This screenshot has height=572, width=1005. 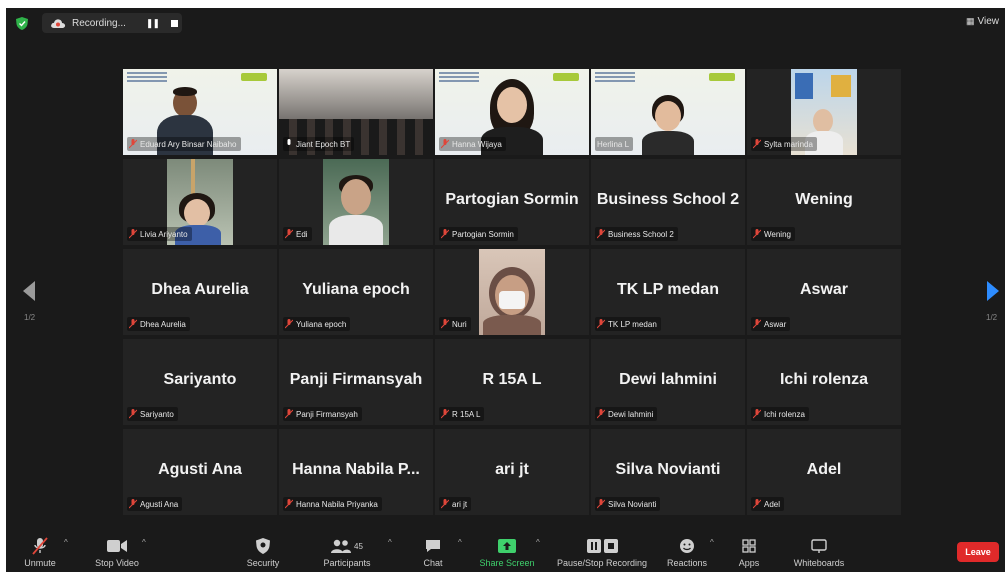 I want to click on share-screen-button: Share Screen, so click(x=507, y=552).